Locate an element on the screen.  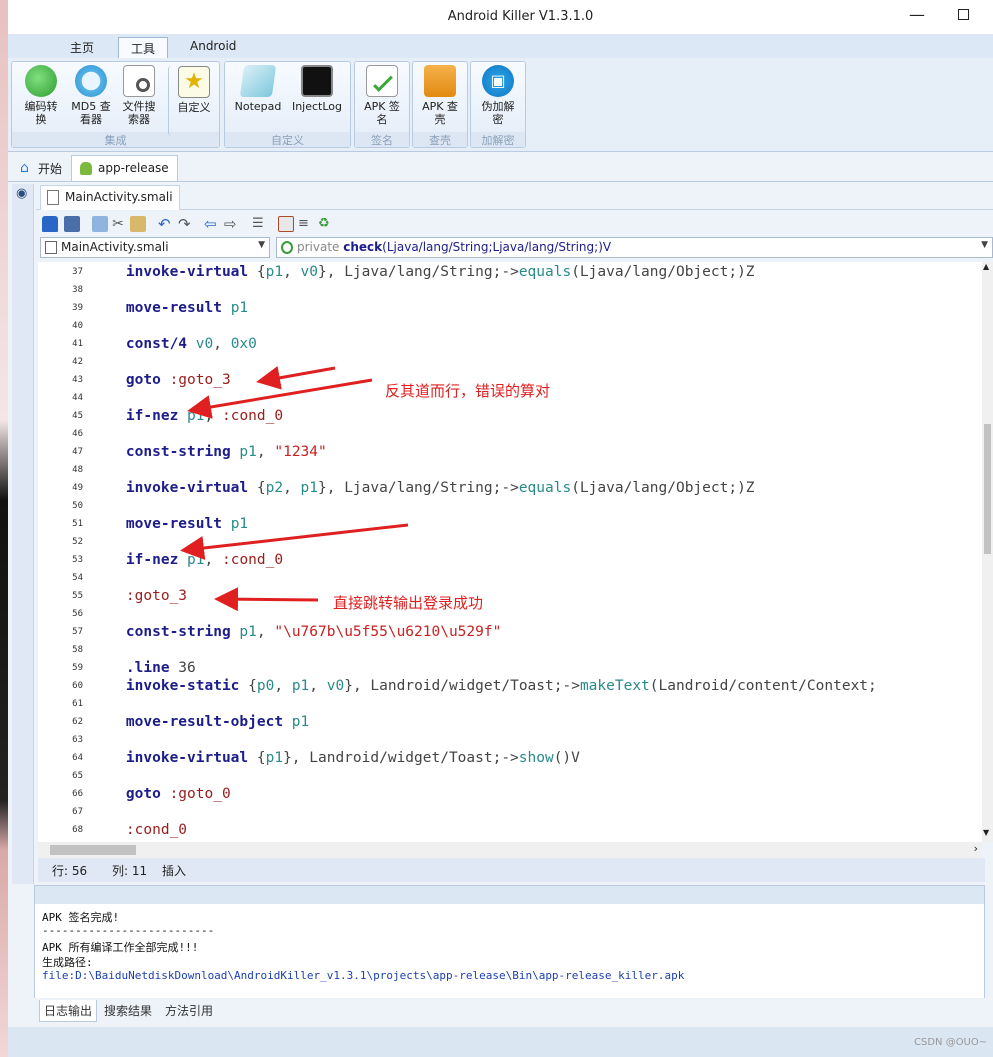
line-number: 62 is located at coordinates (77, 722).